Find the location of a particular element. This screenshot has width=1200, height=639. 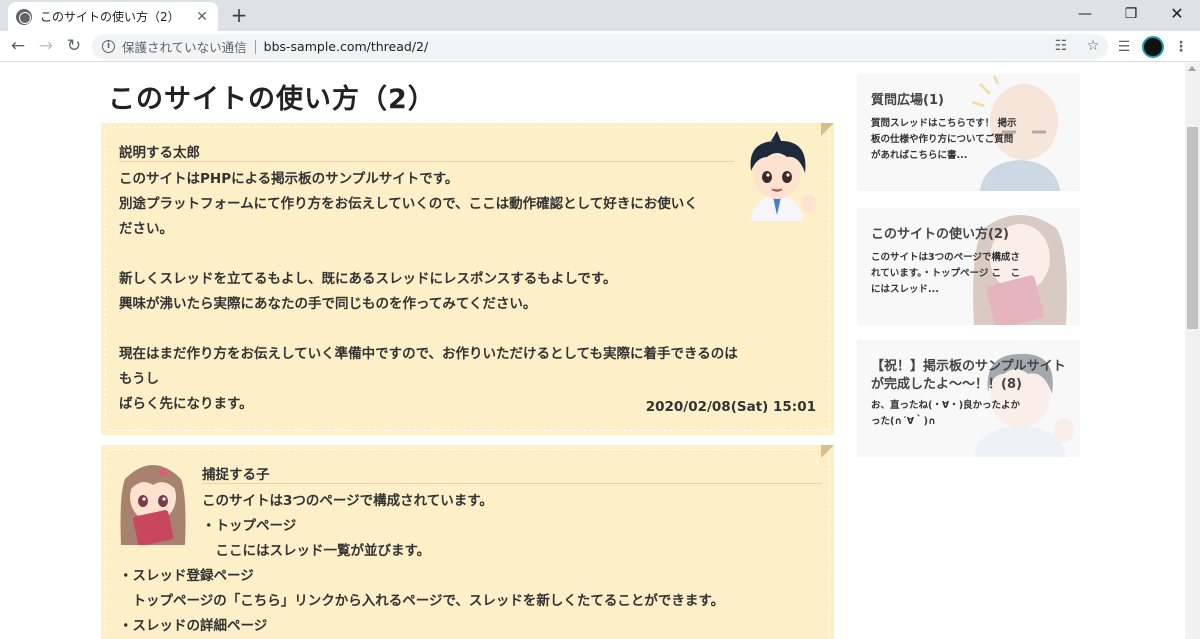

card-description: お、直ったね(・∀・)良かったよかった(∩´∀｀)∩ is located at coordinates (946, 413).